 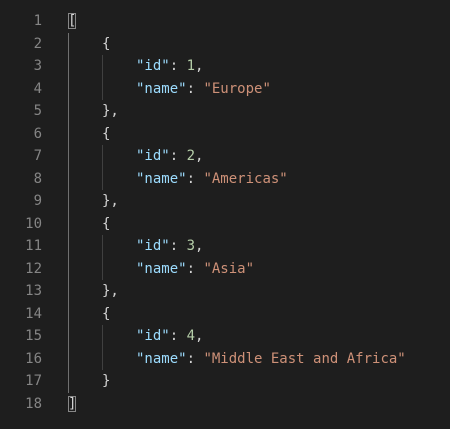 I want to click on code-line: "id": 3,, so click(x=259, y=246).